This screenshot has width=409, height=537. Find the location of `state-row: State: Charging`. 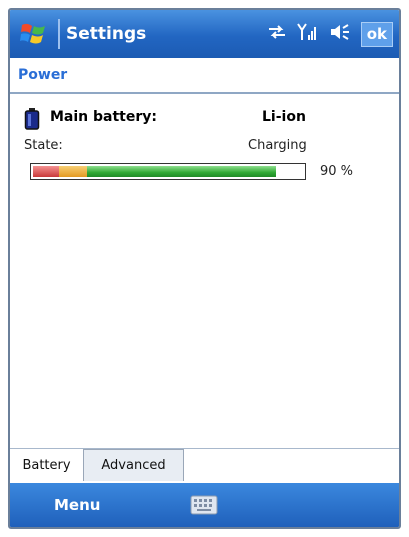

state-row: State: Charging is located at coordinates (204, 147).